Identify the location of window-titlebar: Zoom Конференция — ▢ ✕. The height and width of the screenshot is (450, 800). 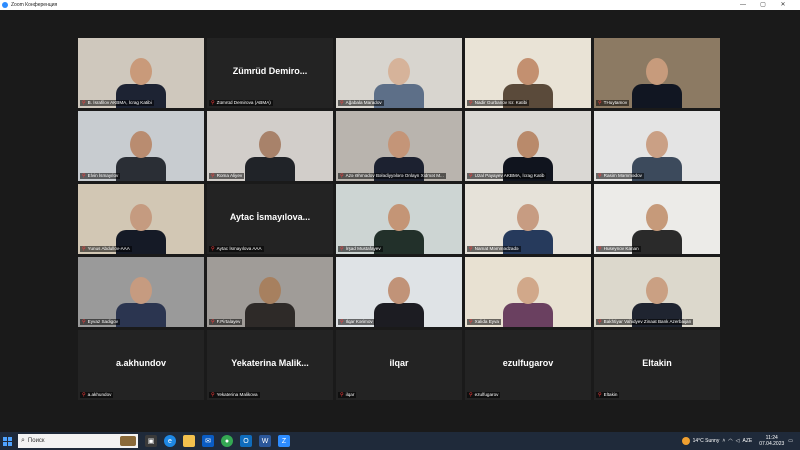
(400, 5).